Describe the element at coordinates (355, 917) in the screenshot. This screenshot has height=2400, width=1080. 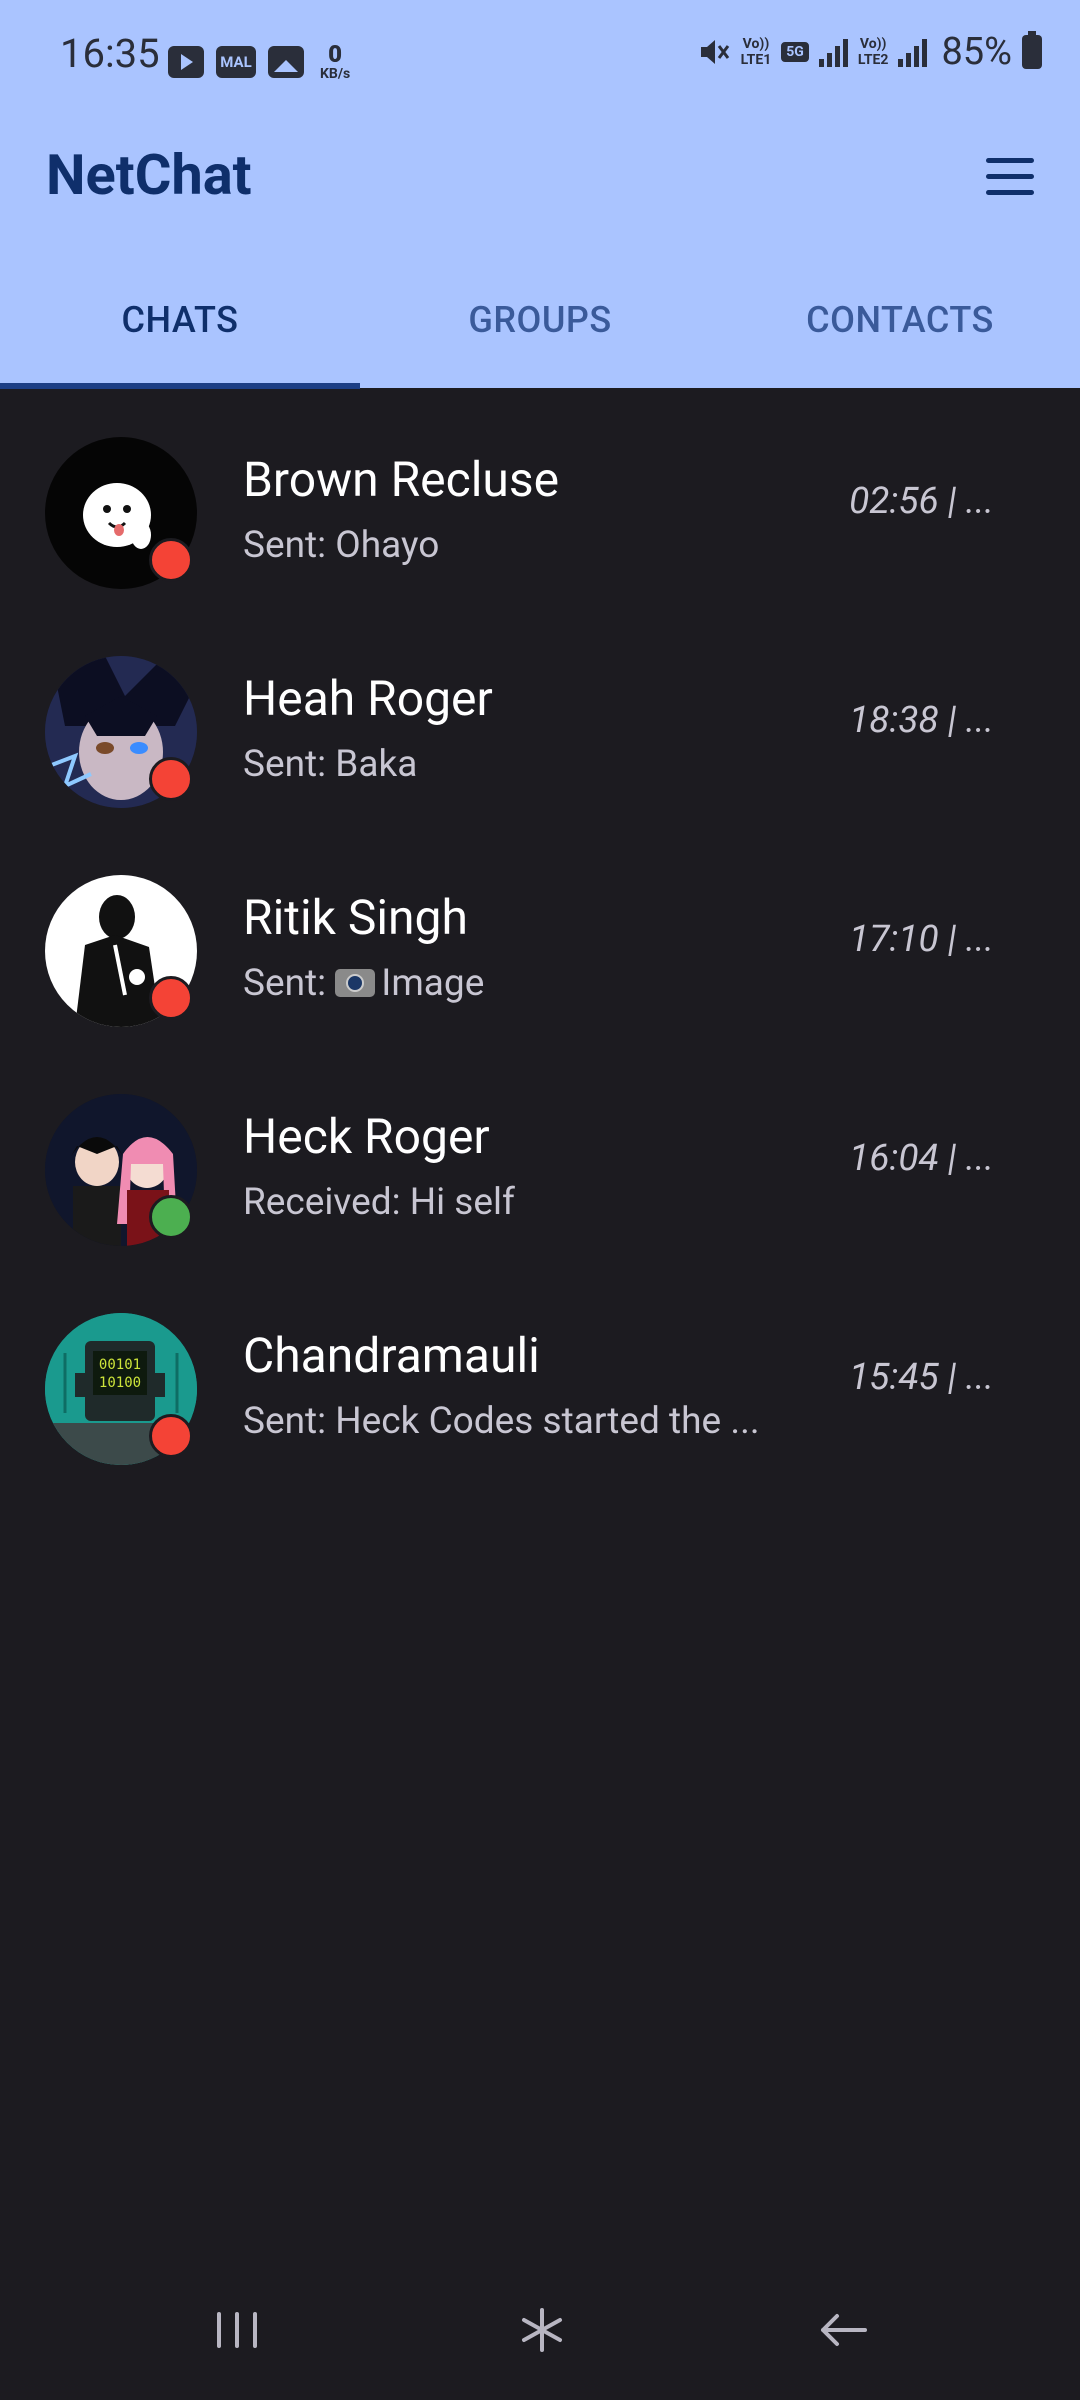
I see `chat-name: Ritik Singh` at that location.